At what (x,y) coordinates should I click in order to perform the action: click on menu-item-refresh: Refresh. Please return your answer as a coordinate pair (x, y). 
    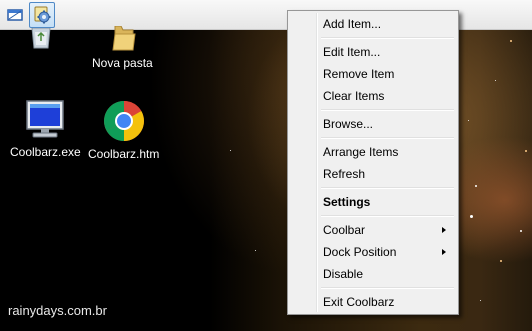
    Looking at the image, I should click on (373, 174).